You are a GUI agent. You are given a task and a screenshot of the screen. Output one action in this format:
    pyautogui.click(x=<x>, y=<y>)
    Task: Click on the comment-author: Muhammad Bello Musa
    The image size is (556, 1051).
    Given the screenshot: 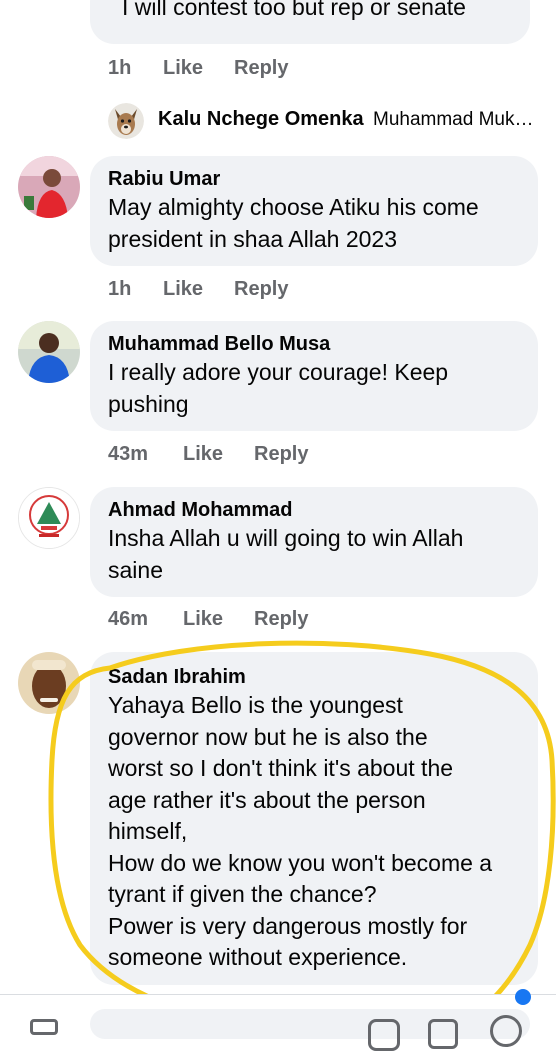 What is the action you would take?
    pyautogui.click(x=314, y=344)
    